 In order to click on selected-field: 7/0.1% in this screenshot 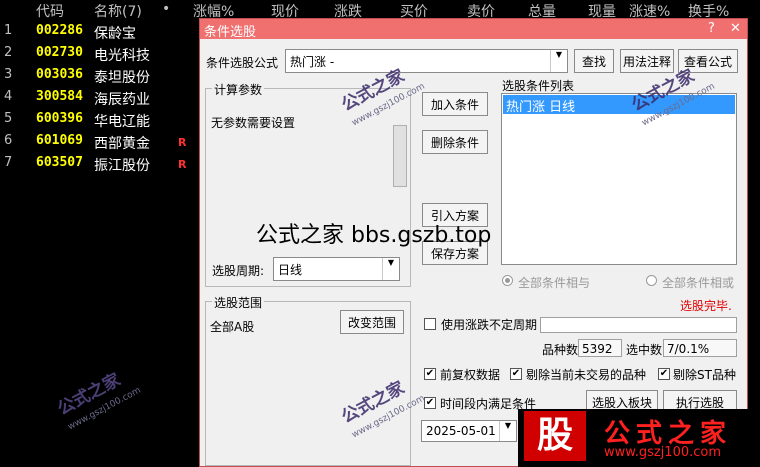, I will do `click(700, 348)`.